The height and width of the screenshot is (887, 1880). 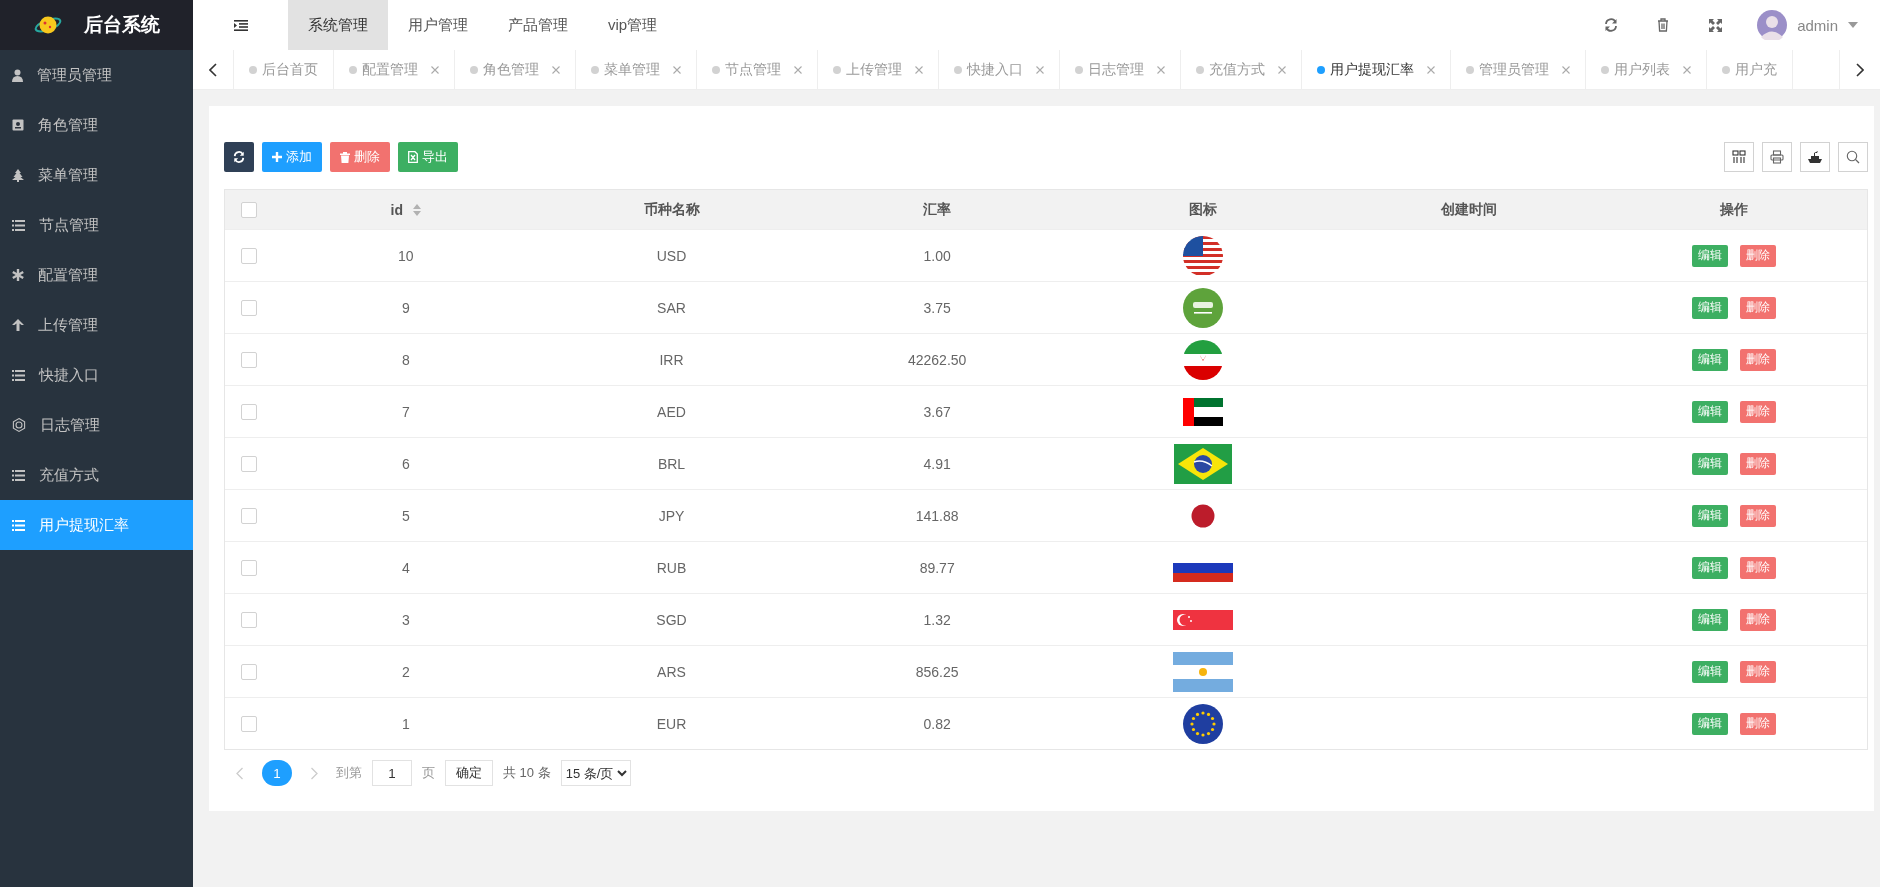 What do you see at coordinates (96, 525) in the screenshot?
I see `sidebar-item: 用户提现汇率` at bounding box center [96, 525].